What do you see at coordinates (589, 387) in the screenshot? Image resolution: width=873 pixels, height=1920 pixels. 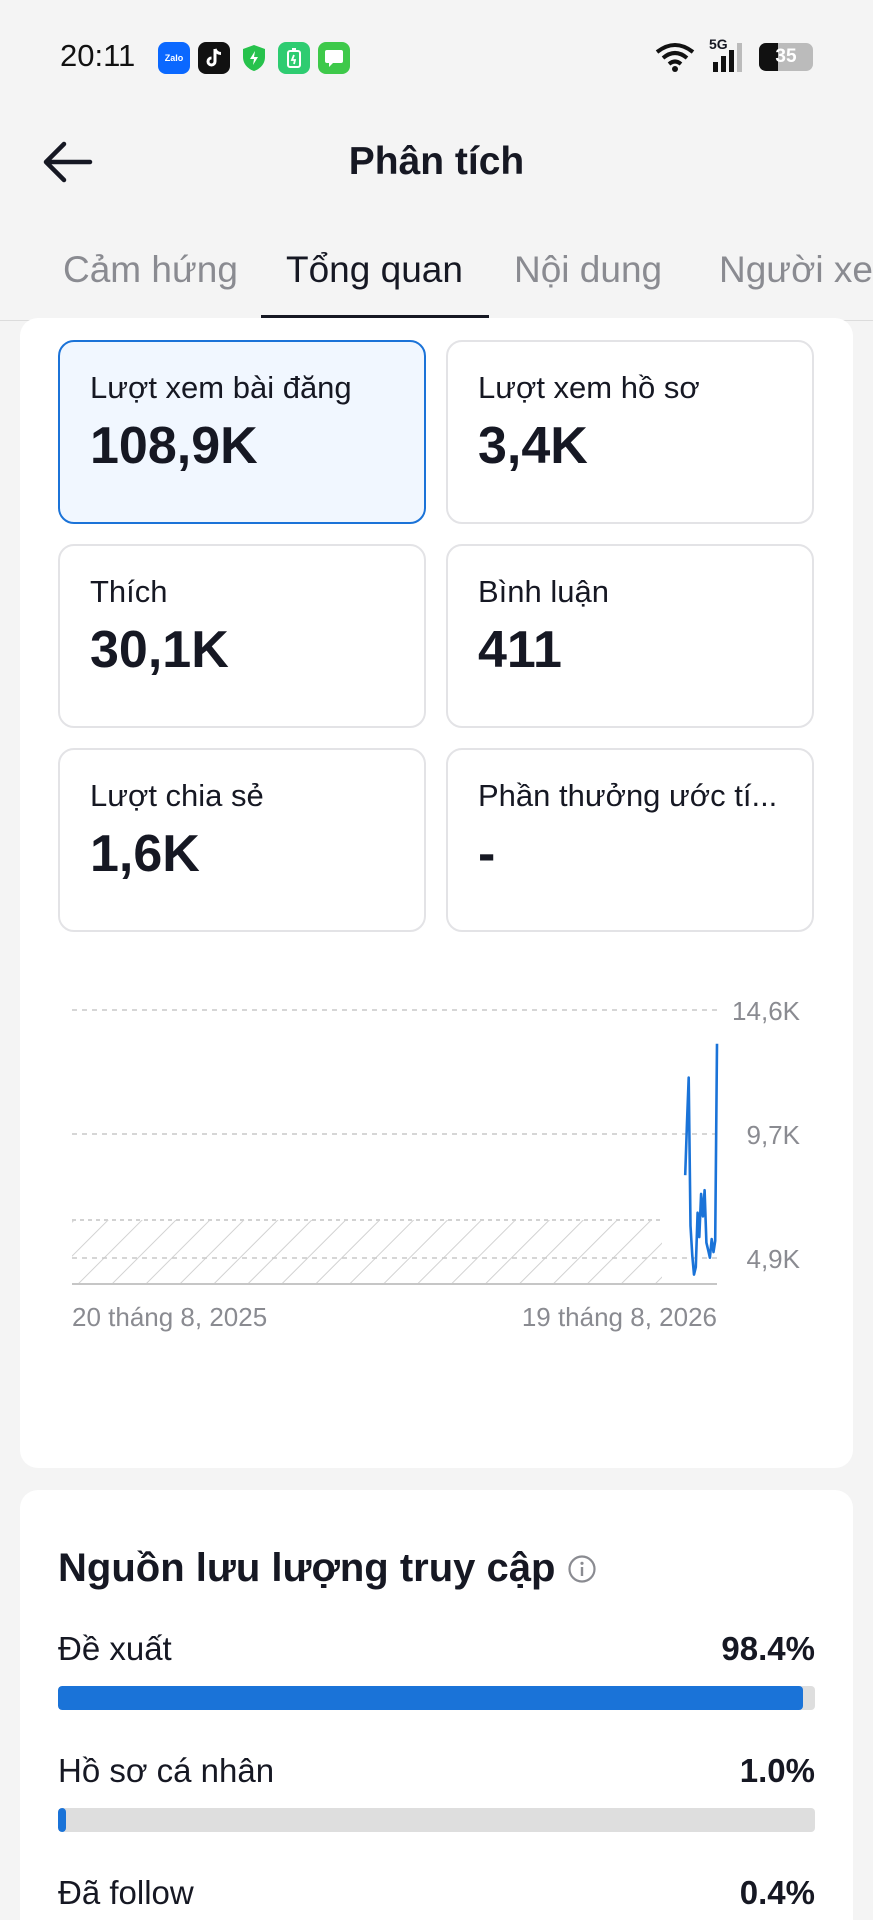 I see `stat-label: Lượt xem hồ sơ` at bounding box center [589, 387].